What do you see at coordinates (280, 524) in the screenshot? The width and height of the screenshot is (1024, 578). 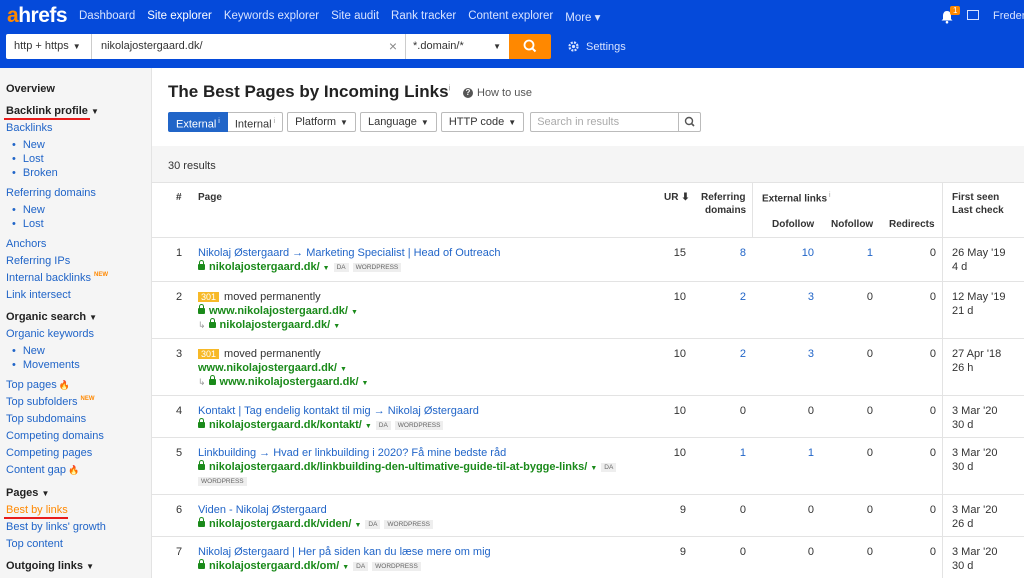 I see `row-url-text: nikolajostergaard.dk/viden/` at bounding box center [280, 524].